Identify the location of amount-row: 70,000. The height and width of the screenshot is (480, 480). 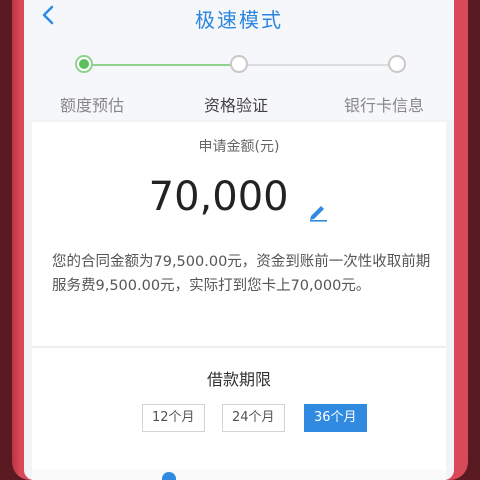
(239, 202).